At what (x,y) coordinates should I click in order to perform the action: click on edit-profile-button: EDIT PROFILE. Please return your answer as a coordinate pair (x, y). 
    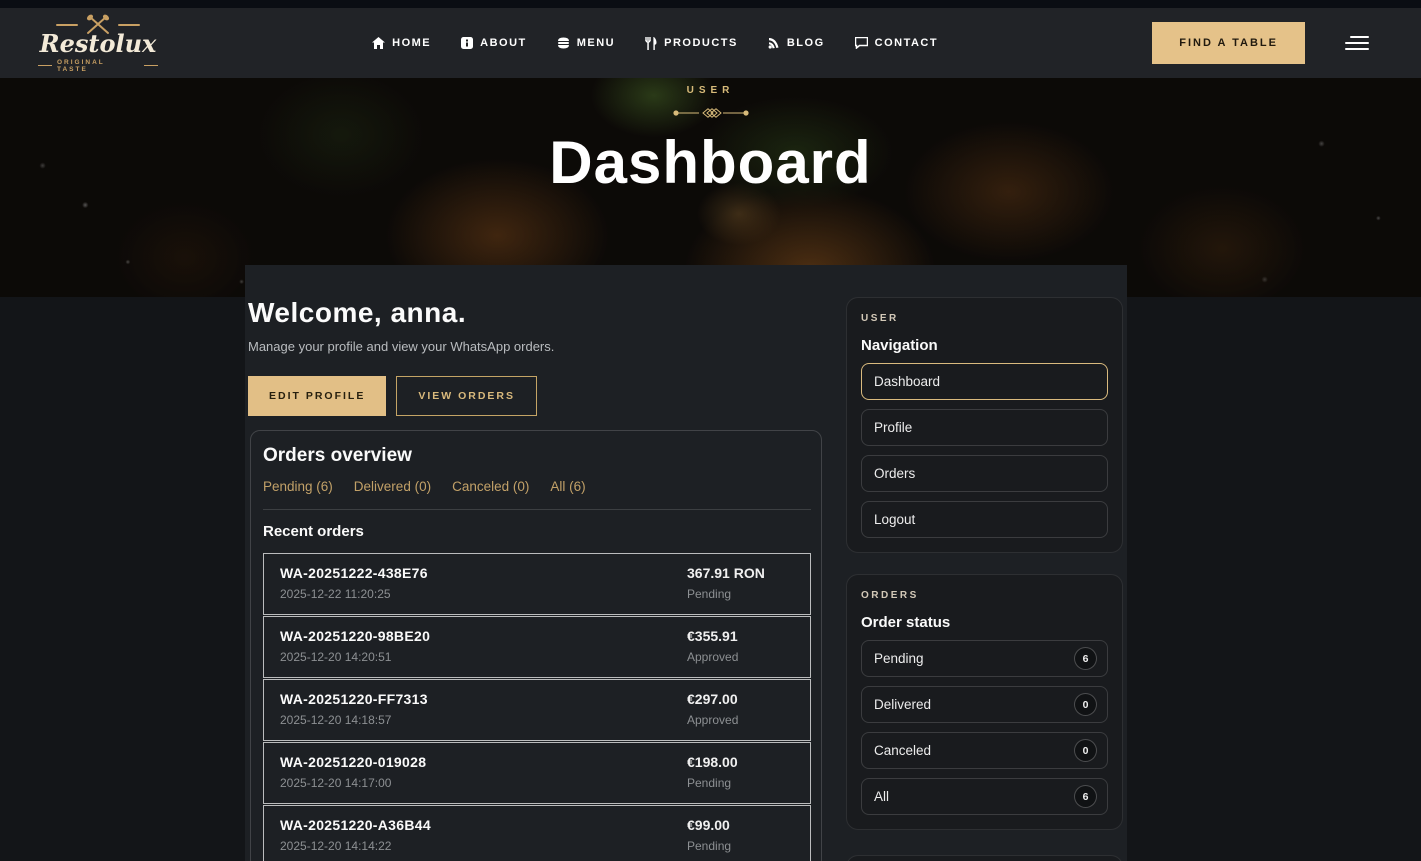
    Looking at the image, I should click on (317, 396).